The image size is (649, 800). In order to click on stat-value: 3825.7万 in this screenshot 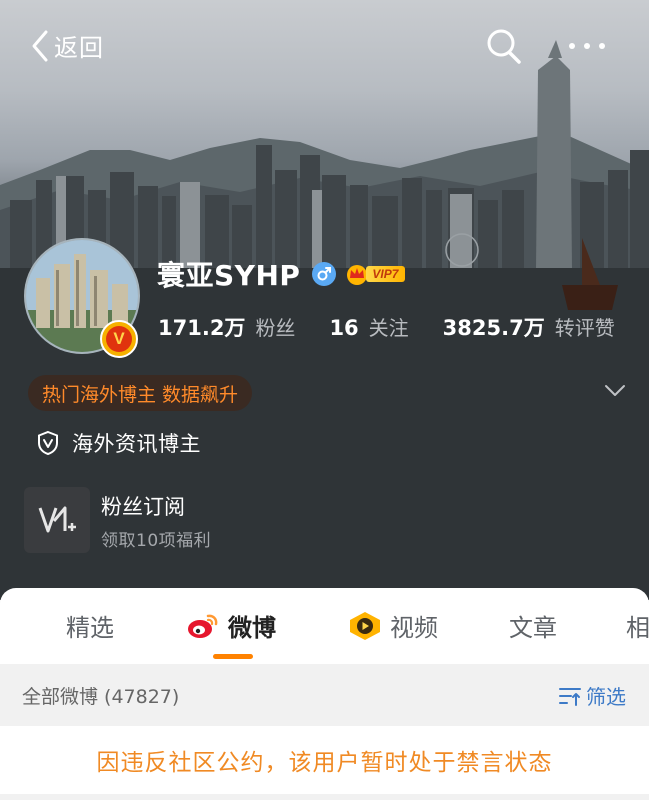, I will do `click(493, 328)`.